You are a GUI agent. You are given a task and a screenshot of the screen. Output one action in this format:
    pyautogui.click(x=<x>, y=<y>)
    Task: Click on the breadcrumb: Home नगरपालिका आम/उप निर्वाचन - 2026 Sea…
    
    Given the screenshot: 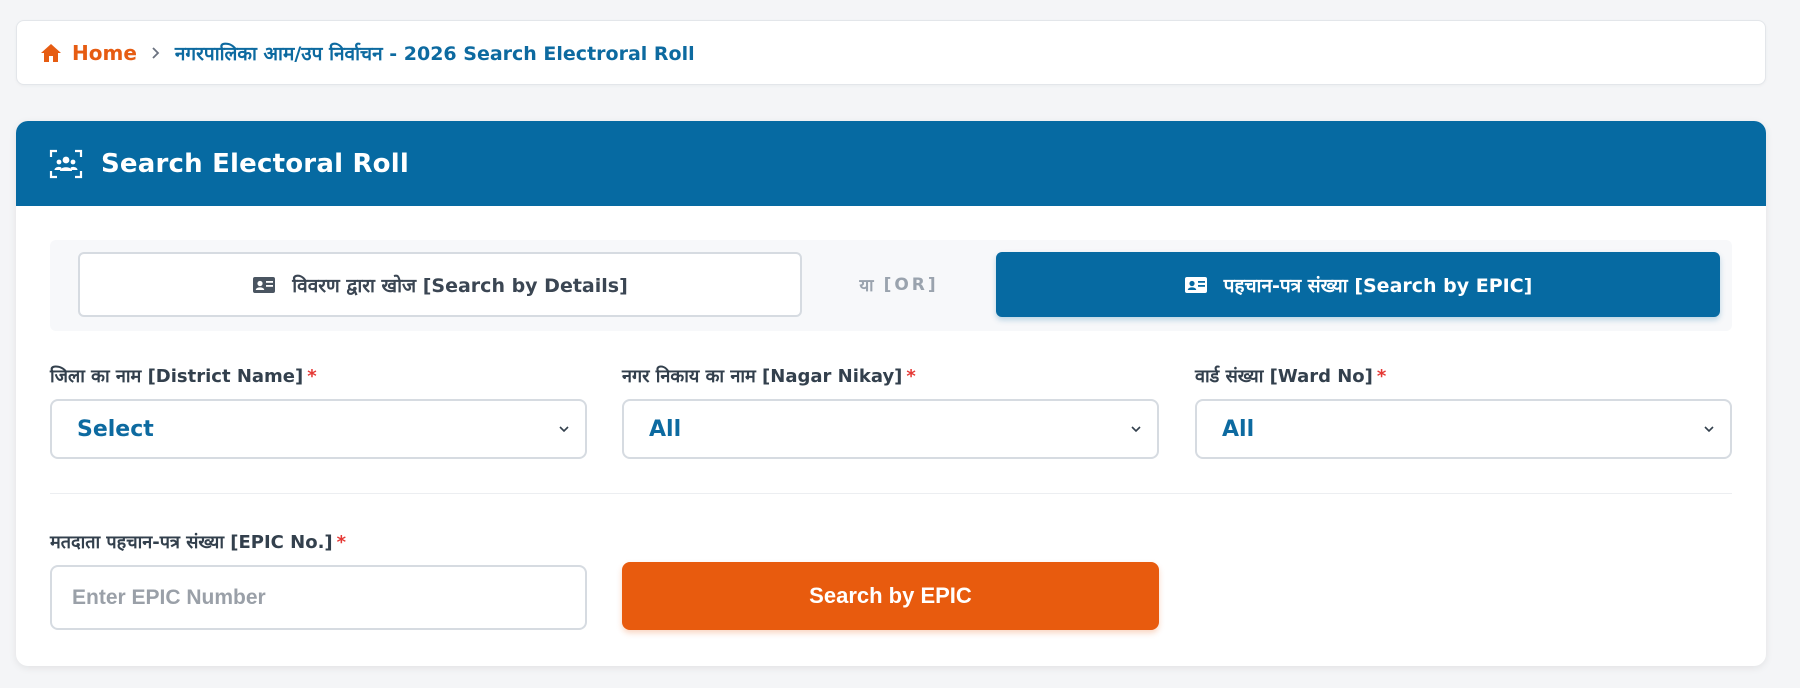 What is the action you would take?
    pyautogui.click(x=891, y=52)
    